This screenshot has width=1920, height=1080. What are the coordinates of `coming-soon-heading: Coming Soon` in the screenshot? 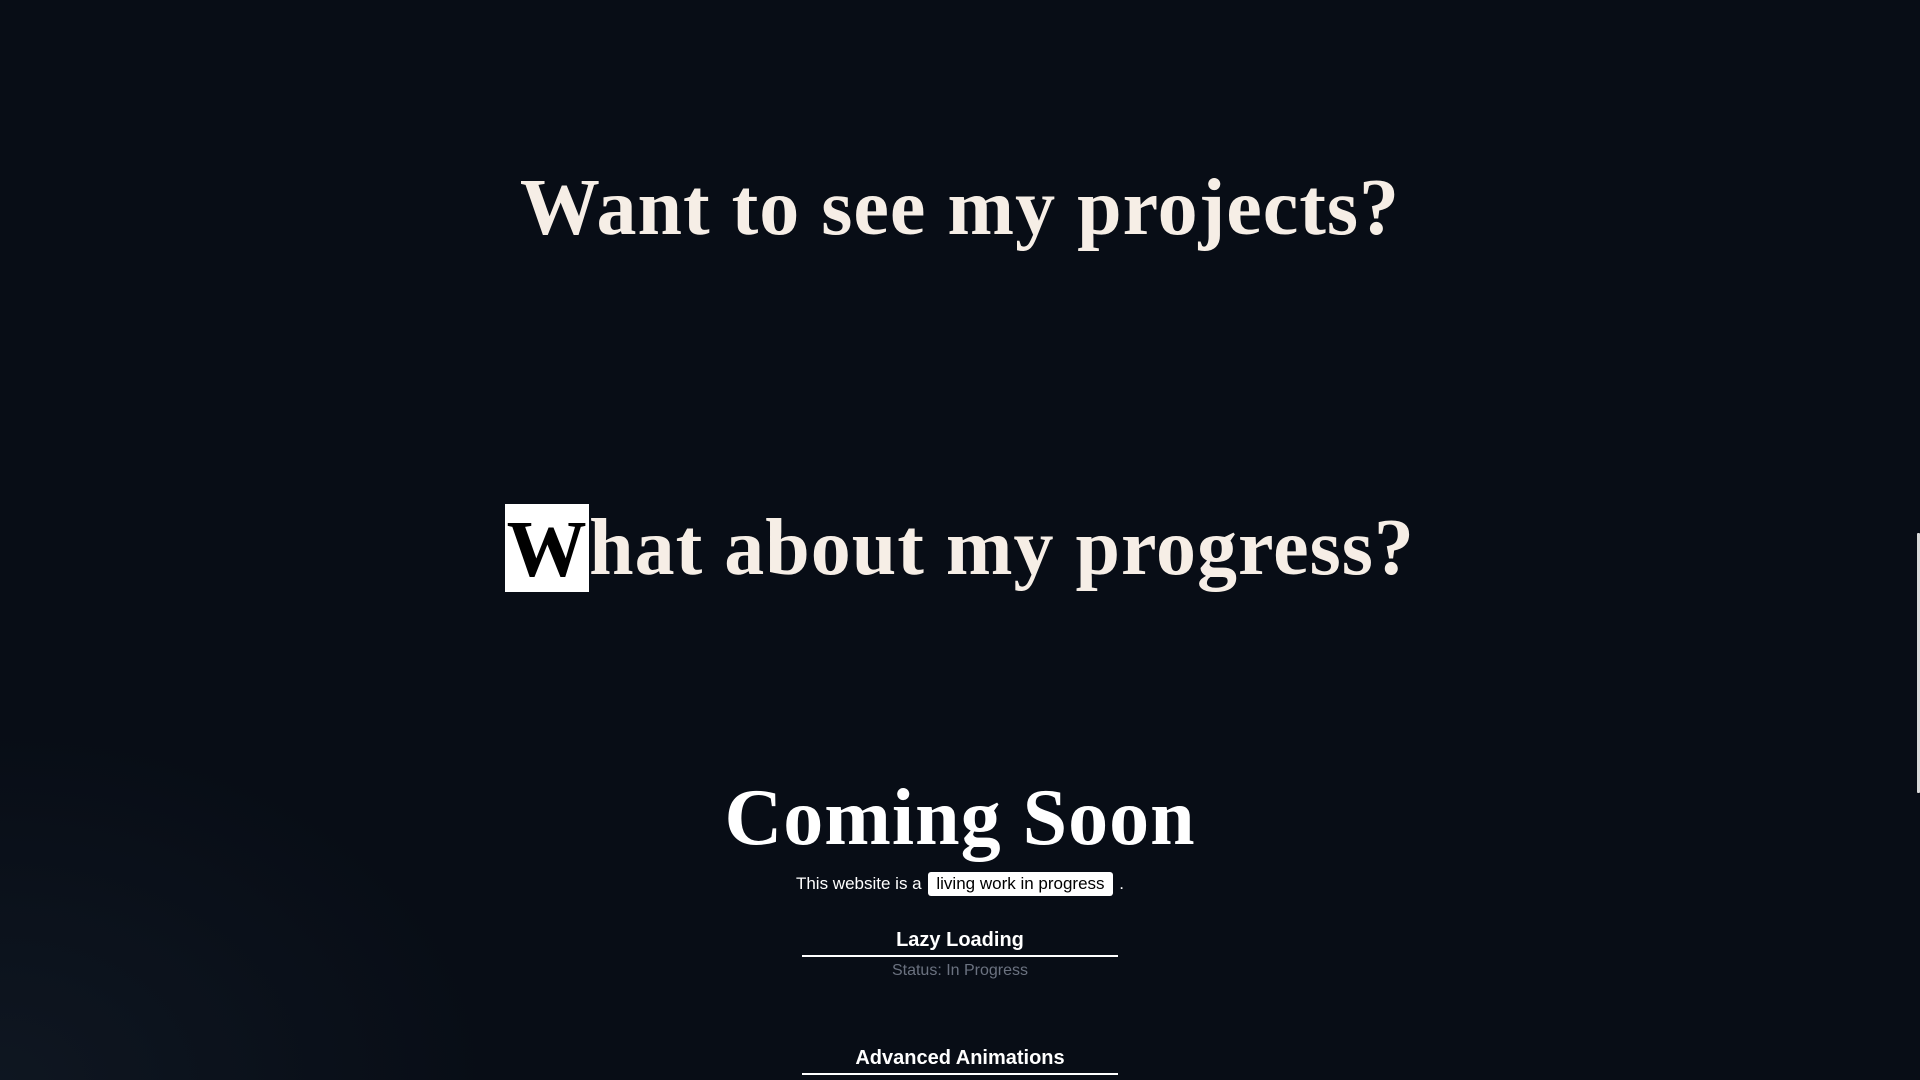 It's located at (960, 818).